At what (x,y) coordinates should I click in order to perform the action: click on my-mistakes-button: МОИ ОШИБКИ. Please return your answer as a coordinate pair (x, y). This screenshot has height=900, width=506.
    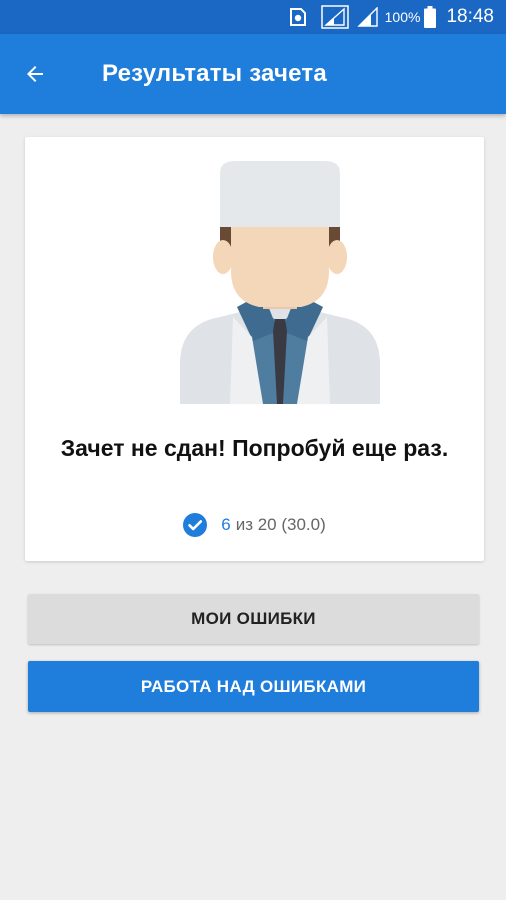
    Looking at the image, I should click on (253, 619).